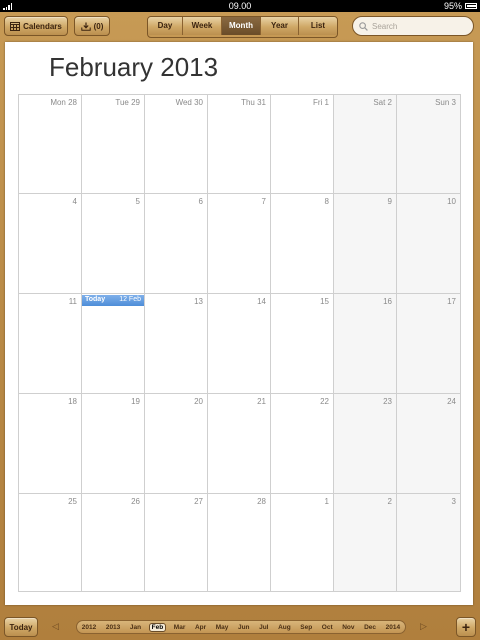  I want to click on day-cell: Fri 1, so click(302, 144).